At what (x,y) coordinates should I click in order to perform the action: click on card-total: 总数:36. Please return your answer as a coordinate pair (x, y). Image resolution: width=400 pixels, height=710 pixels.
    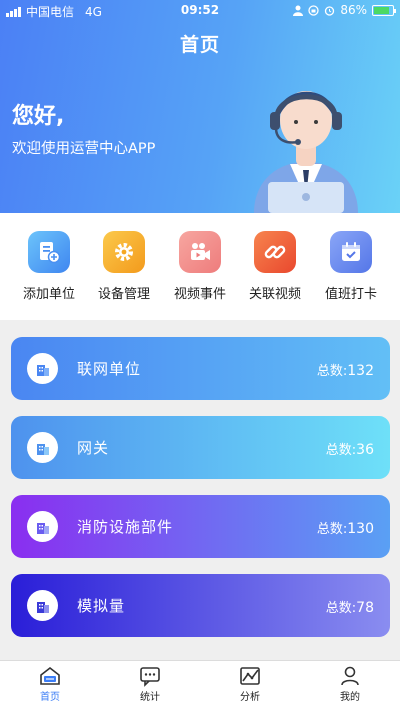
    Looking at the image, I should click on (349, 450).